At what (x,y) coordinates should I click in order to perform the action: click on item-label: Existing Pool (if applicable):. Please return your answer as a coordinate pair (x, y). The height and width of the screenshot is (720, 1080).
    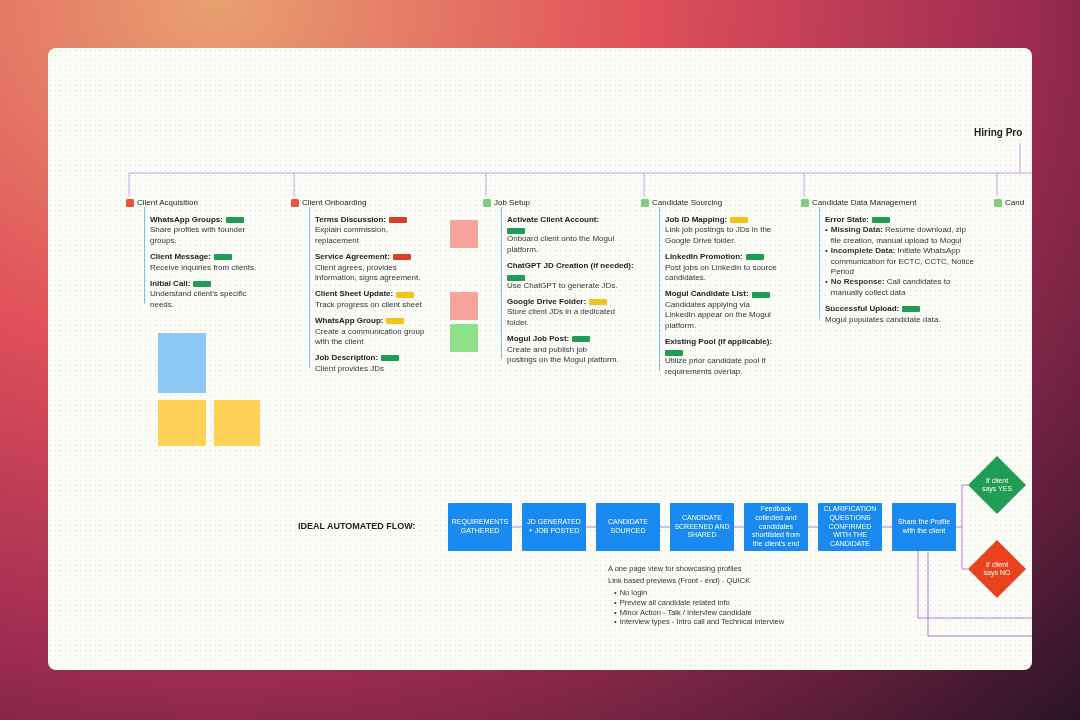
    Looking at the image, I should click on (719, 342).